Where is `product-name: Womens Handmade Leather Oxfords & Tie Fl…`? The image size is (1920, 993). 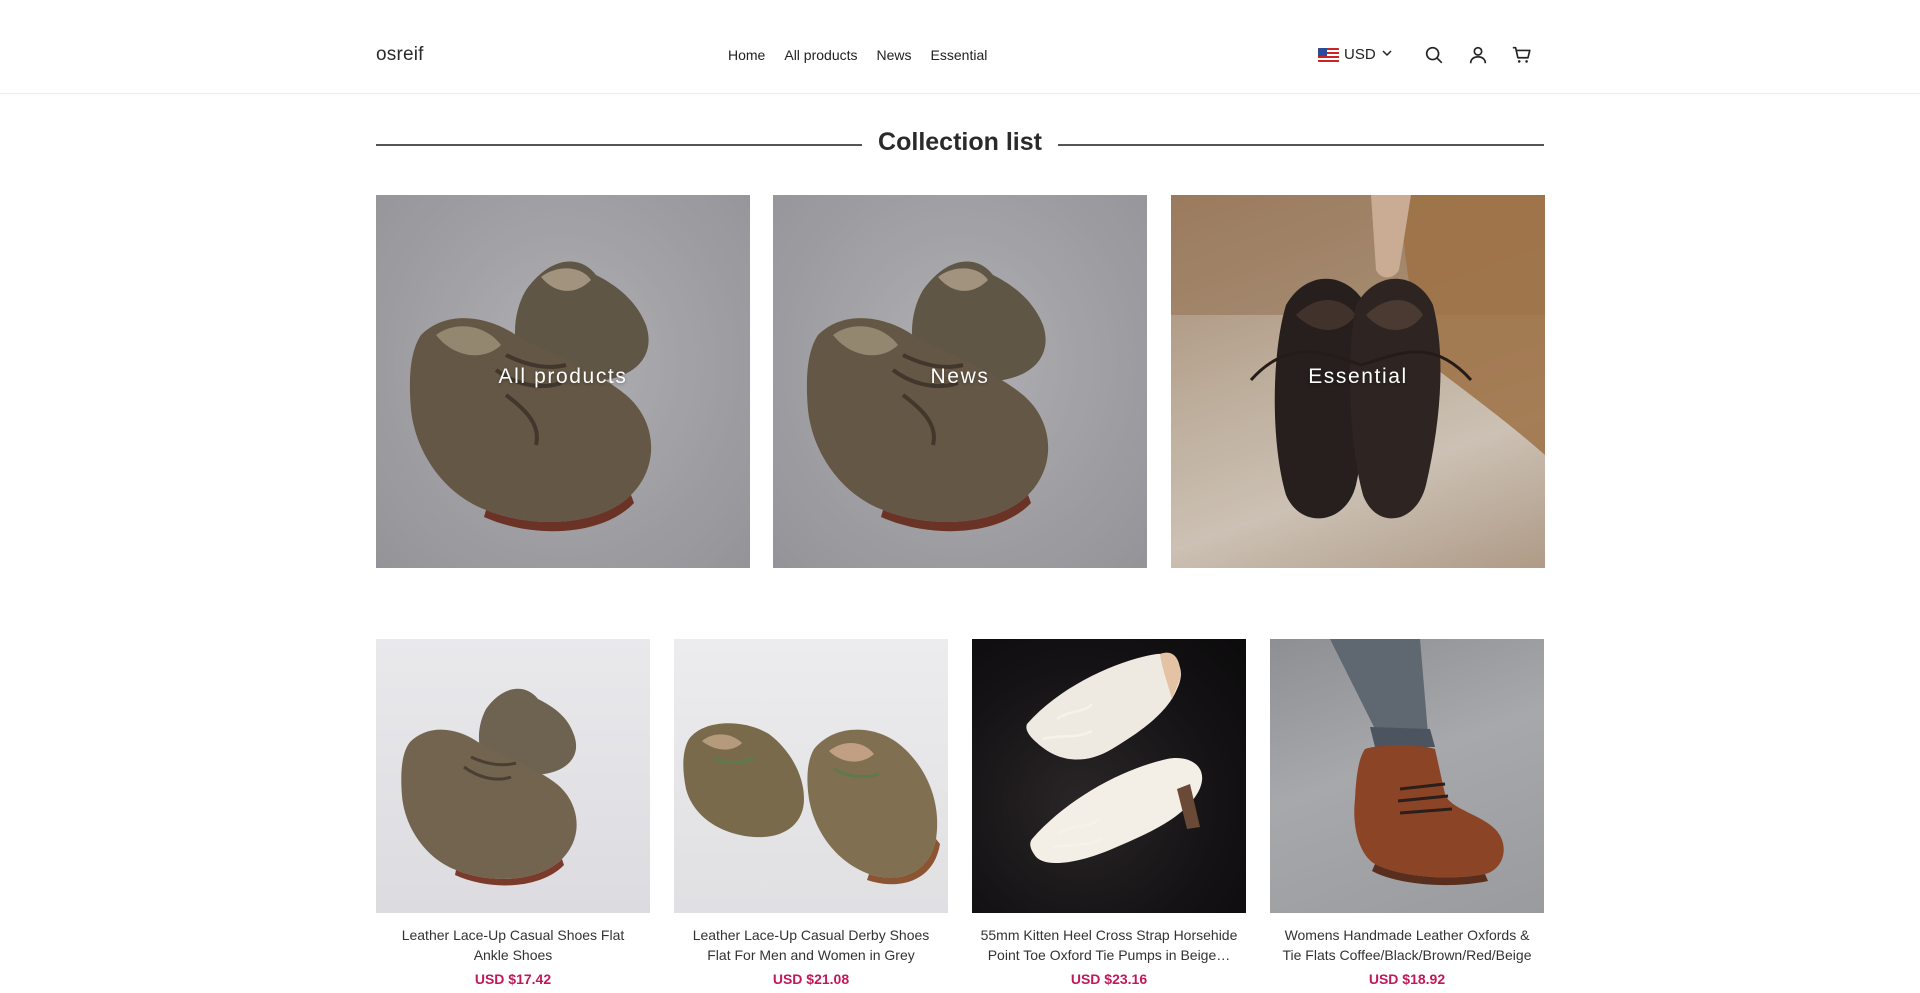
product-name: Womens Handmade Leather Oxfords & Tie Fl… is located at coordinates (1407, 945).